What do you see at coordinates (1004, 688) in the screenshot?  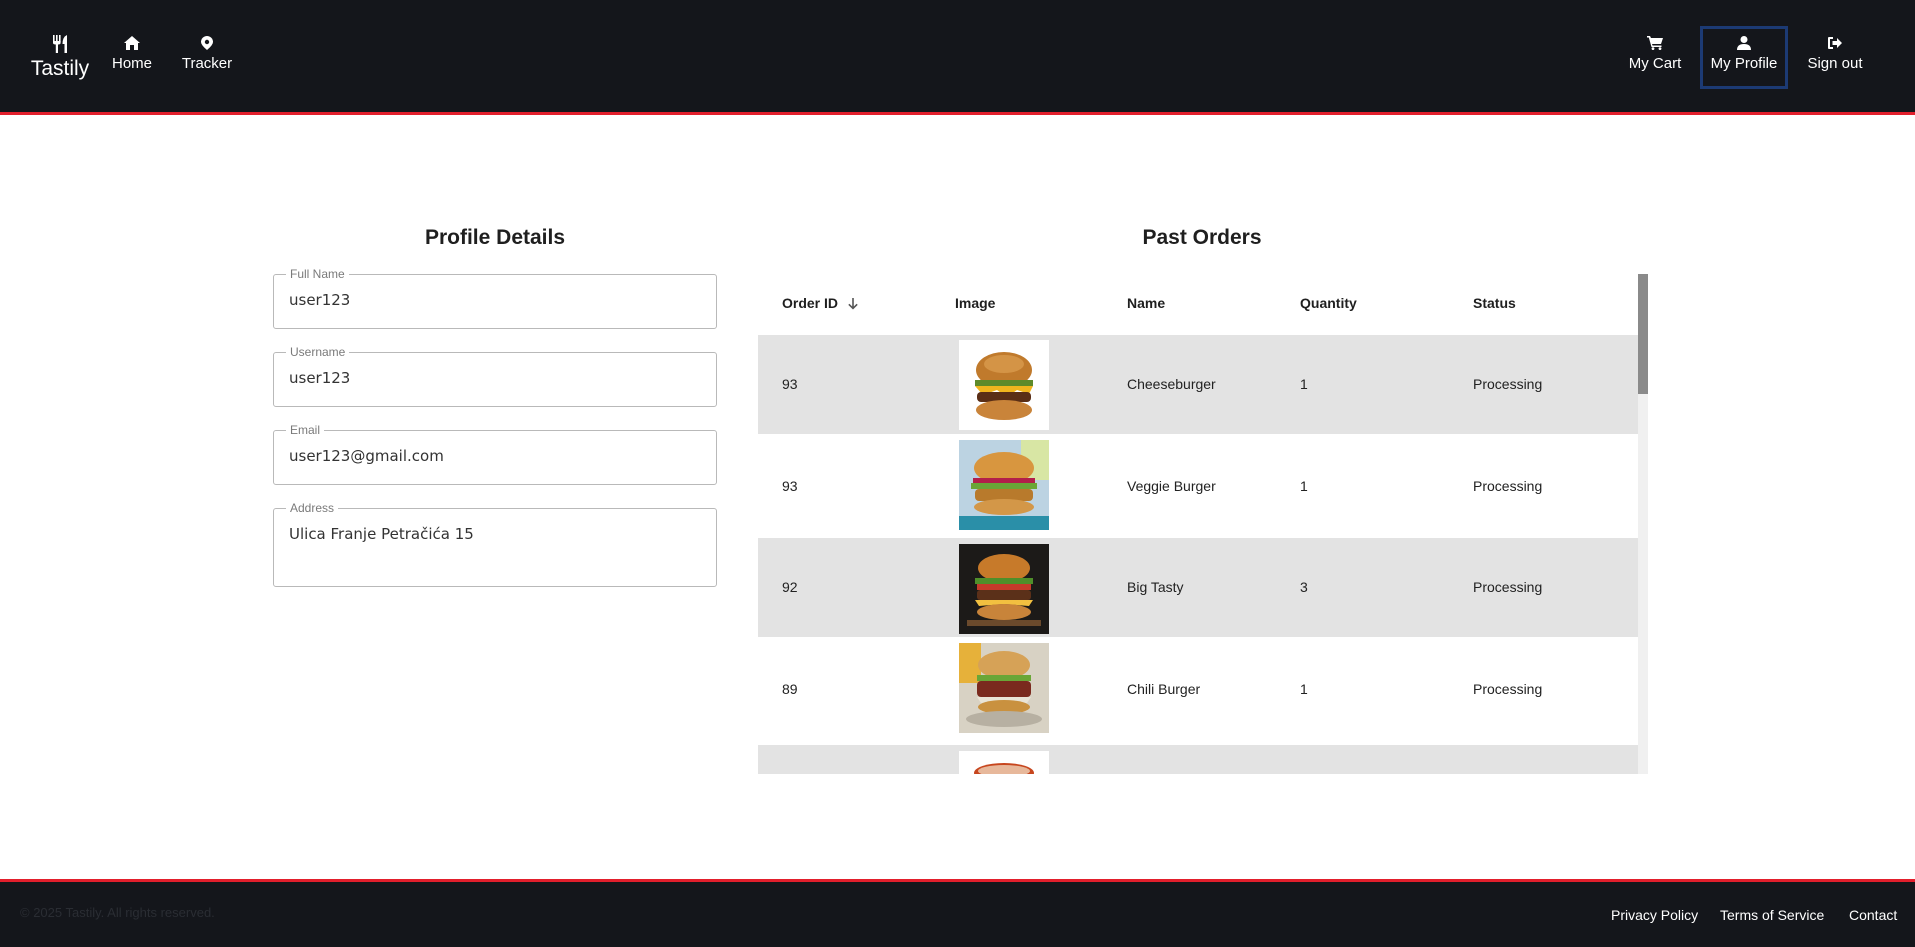 I see `chili-burger-image` at bounding box center [1004, 688].